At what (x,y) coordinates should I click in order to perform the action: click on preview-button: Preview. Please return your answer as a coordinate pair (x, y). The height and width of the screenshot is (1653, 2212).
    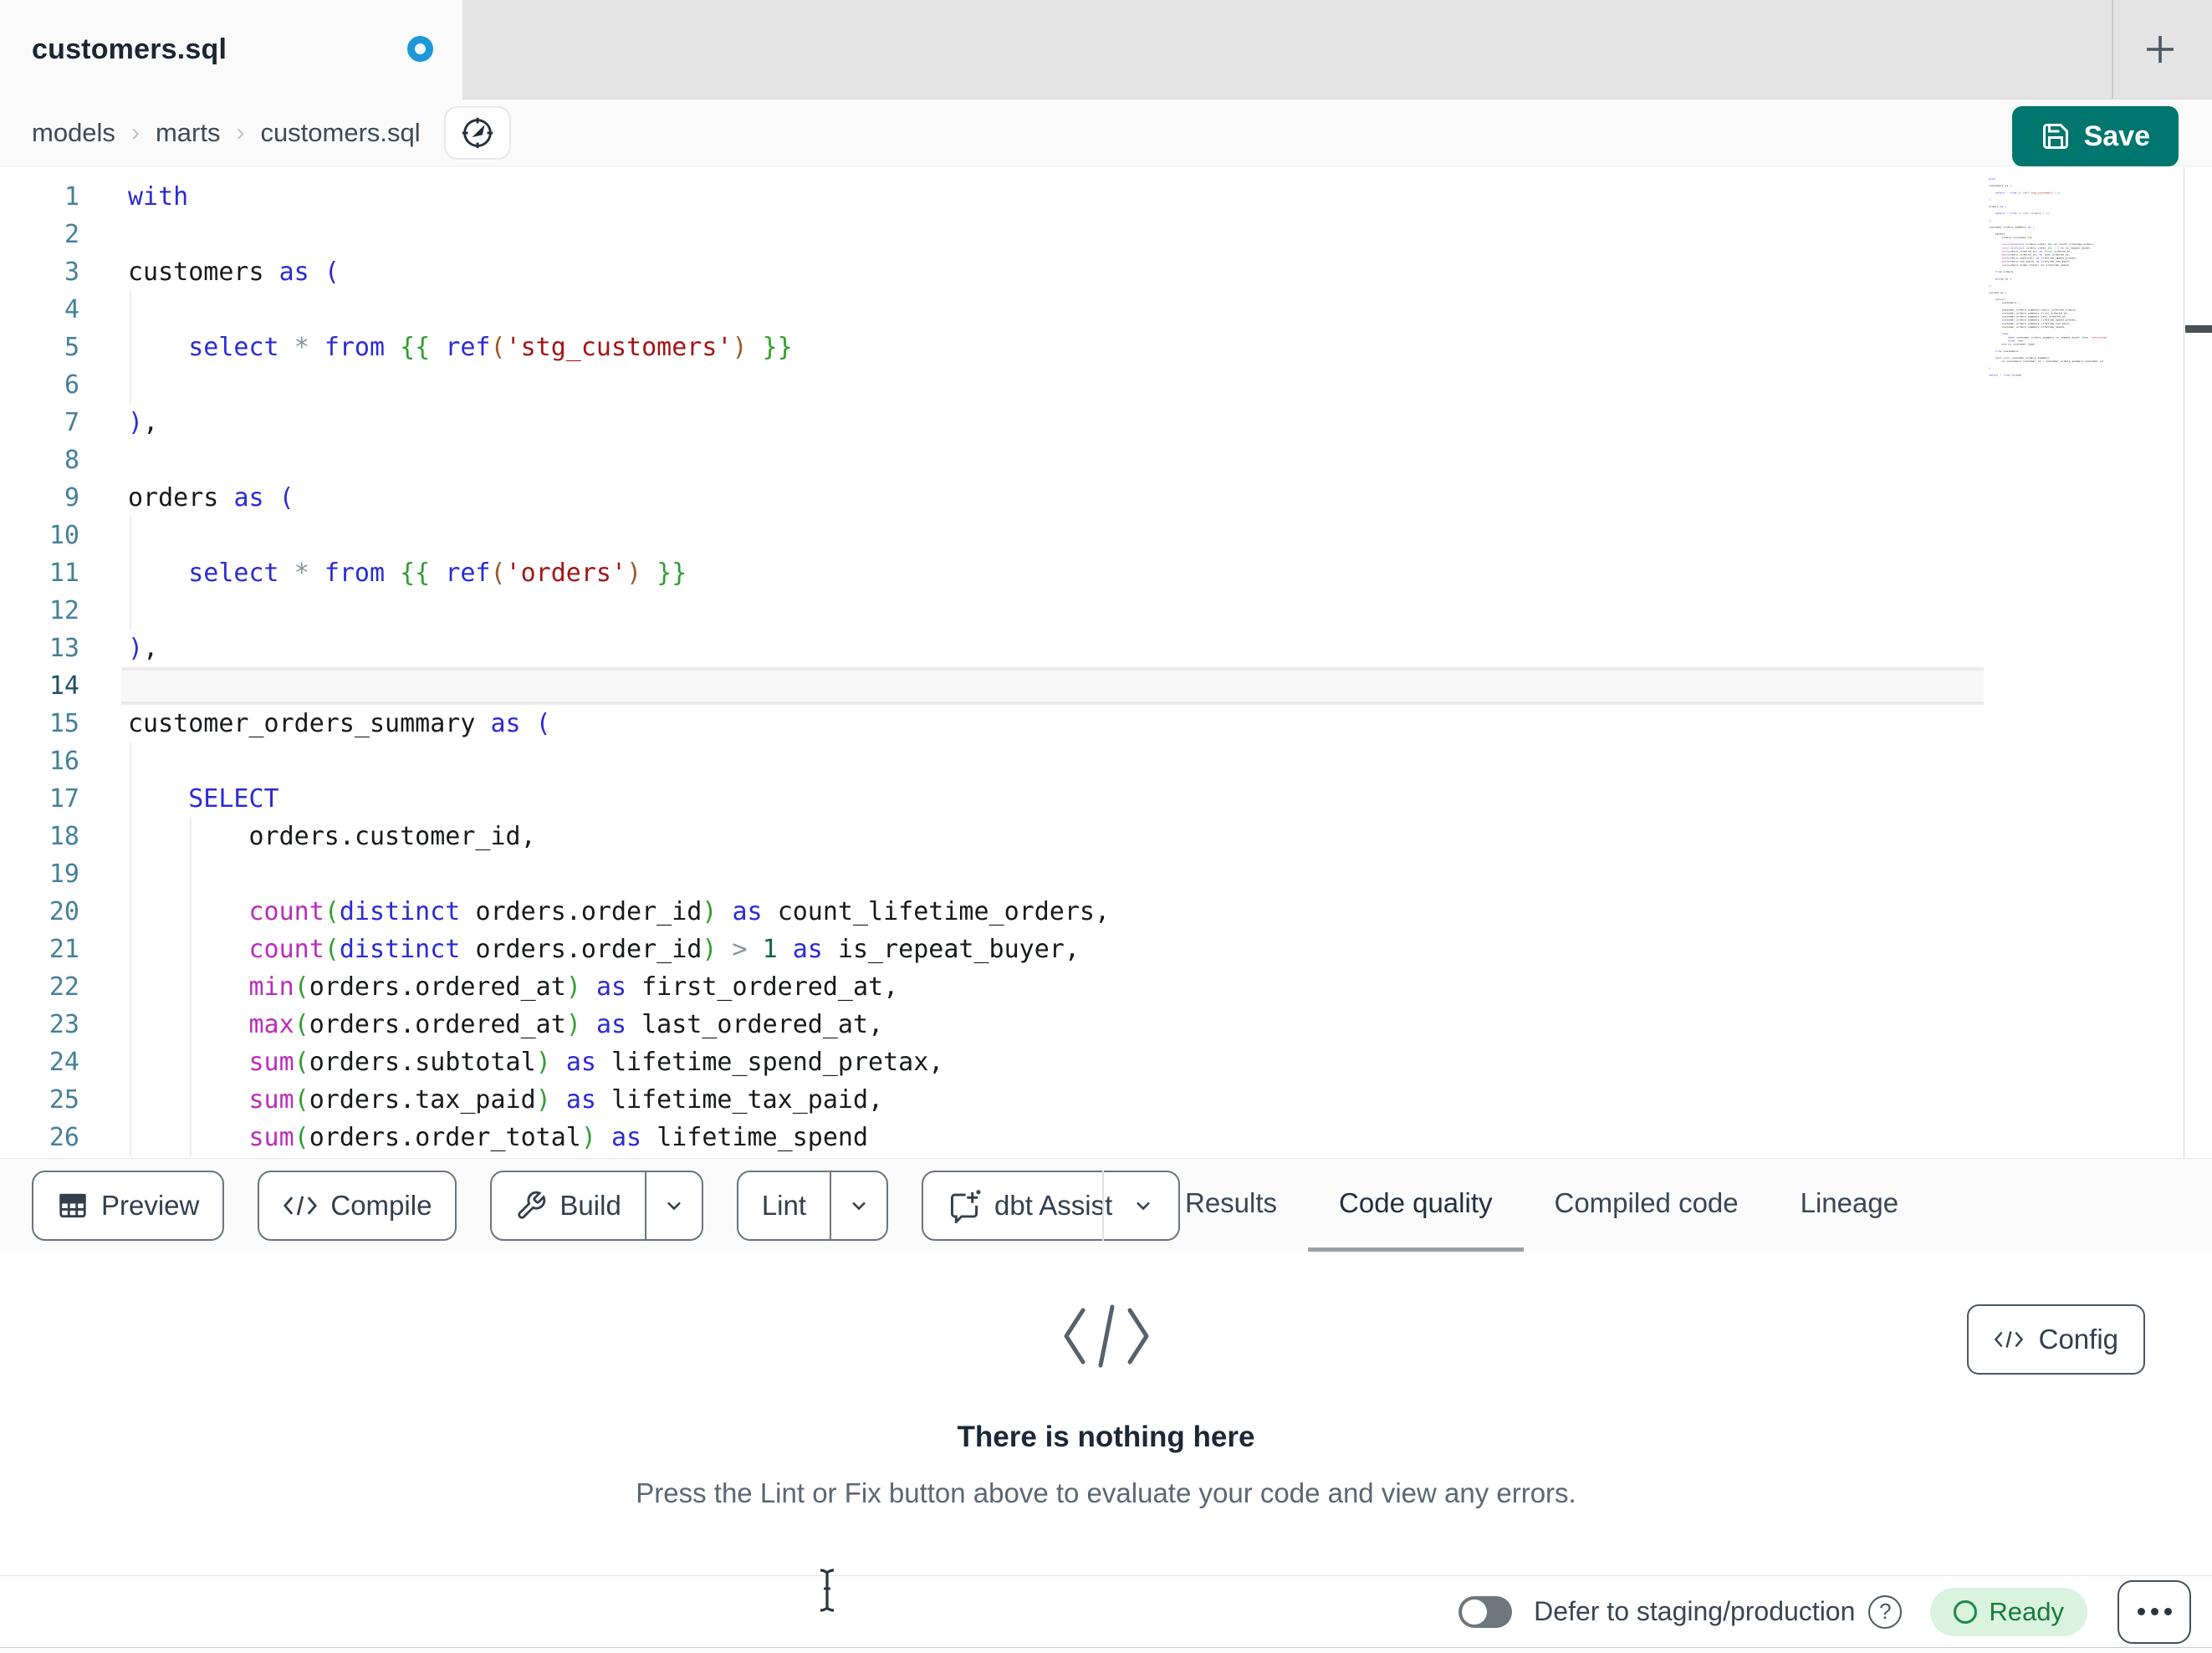
    Looking at the image, I should click on (128, 1206).